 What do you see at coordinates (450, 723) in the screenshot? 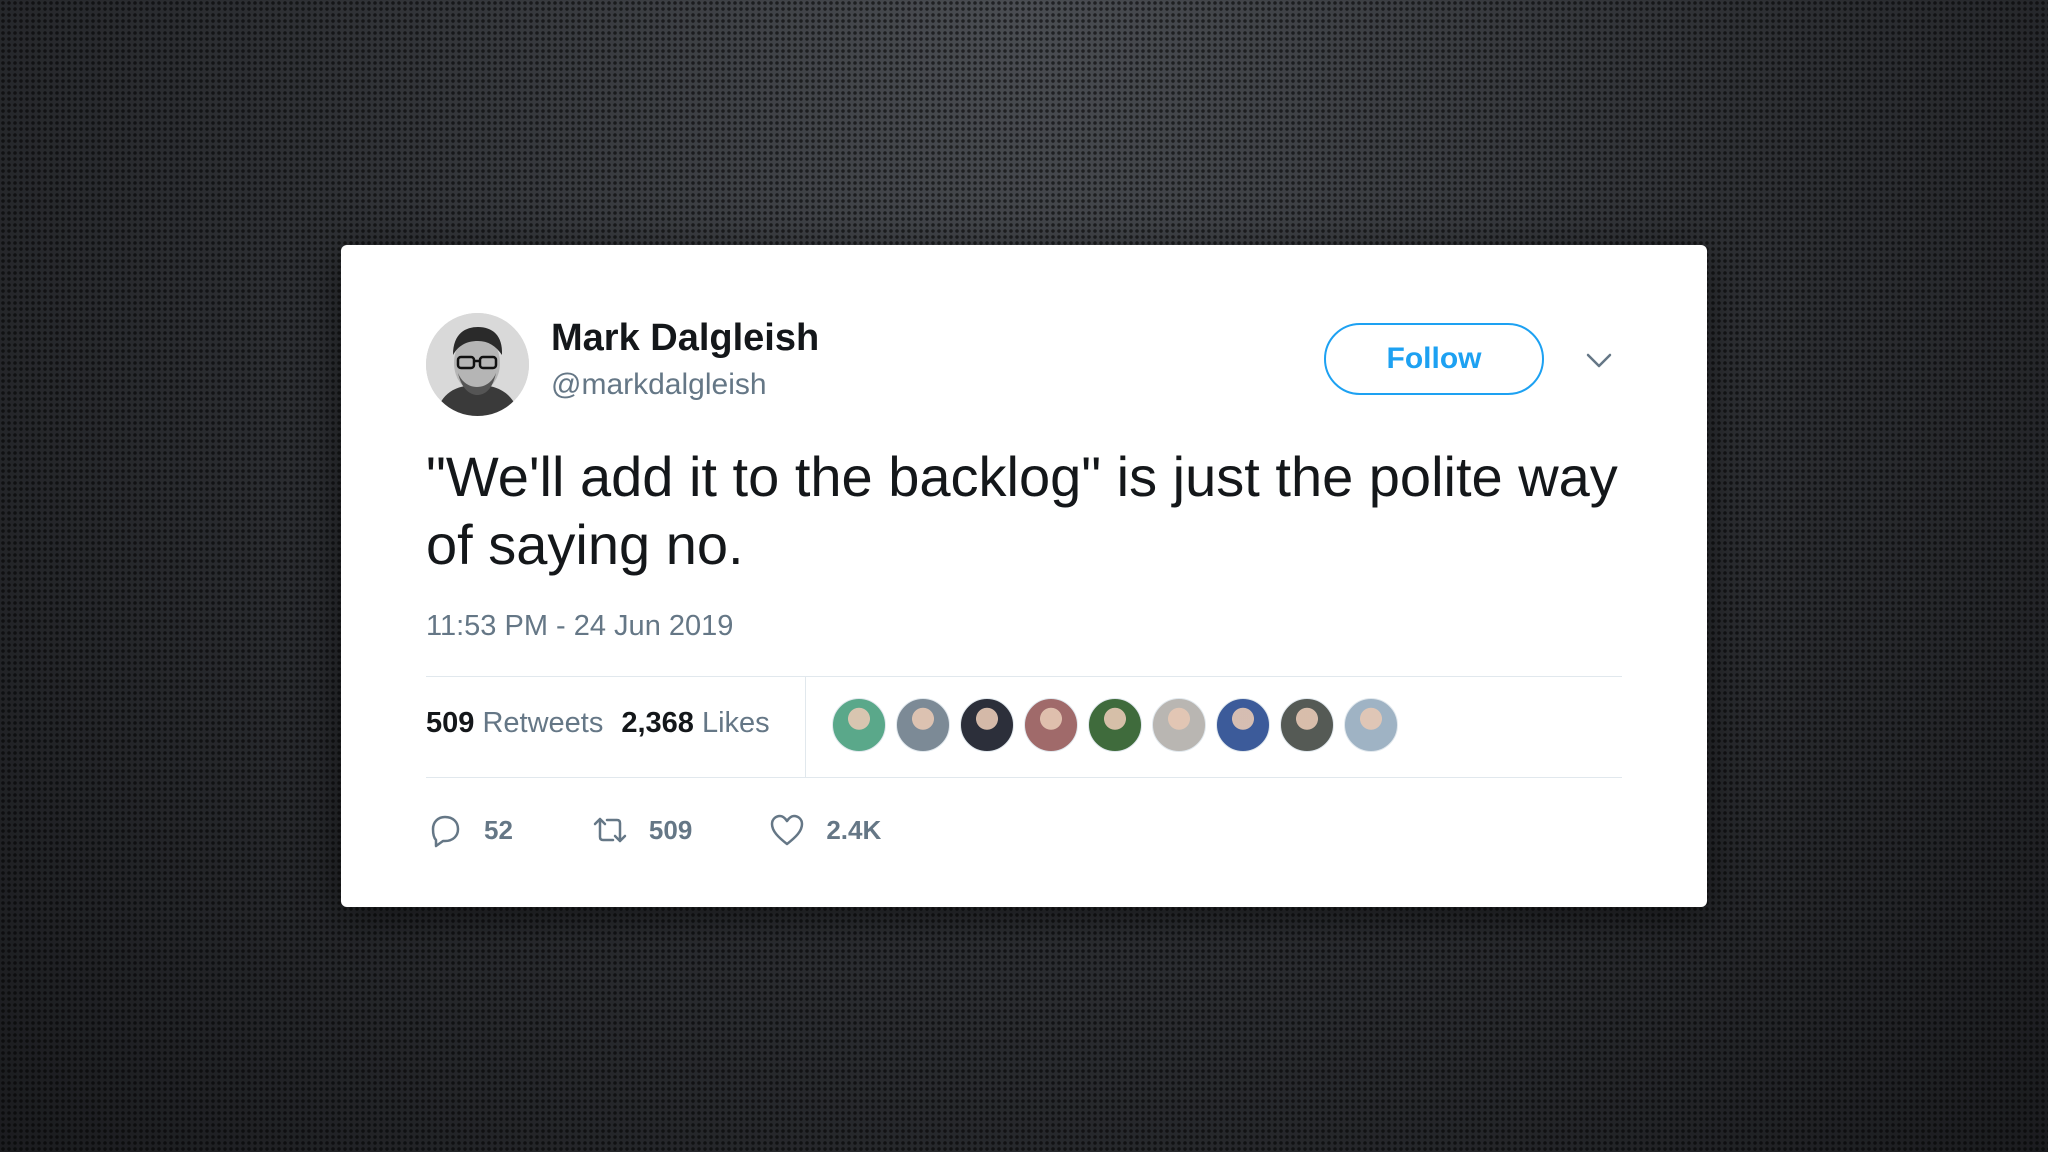
I see `retweets-stat-count: 509` at bounding box center [450, 723].